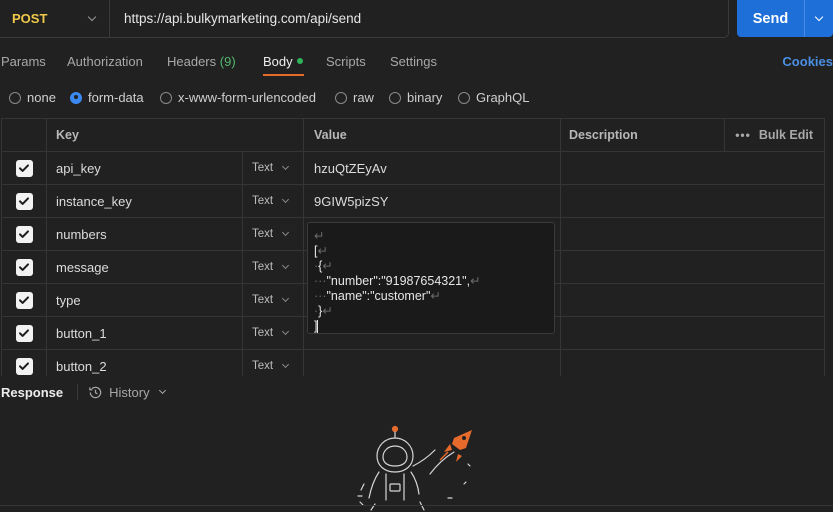  What do you see at coordinates (247, 97) in the screenshot?
I see `body-type-label: x-www-form-urlencoded` at bounding box center [247, 97].